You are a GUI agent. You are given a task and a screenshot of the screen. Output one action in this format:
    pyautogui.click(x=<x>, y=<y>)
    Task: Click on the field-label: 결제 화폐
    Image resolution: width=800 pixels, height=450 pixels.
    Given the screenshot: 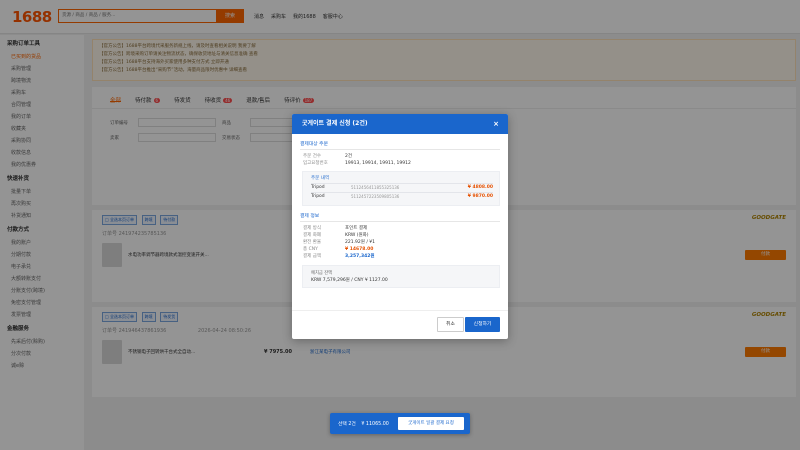 What is the action you would take?
    pyautogui.click(x=312, y=235)
    